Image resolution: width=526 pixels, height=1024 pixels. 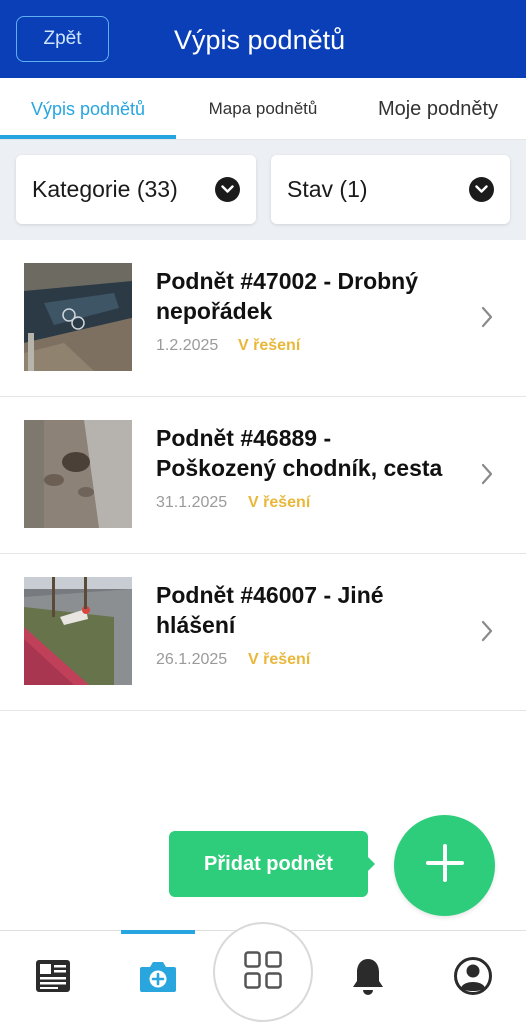 I want to click on category-filter-label: Kategorie (33), so click(x=105, y=189).